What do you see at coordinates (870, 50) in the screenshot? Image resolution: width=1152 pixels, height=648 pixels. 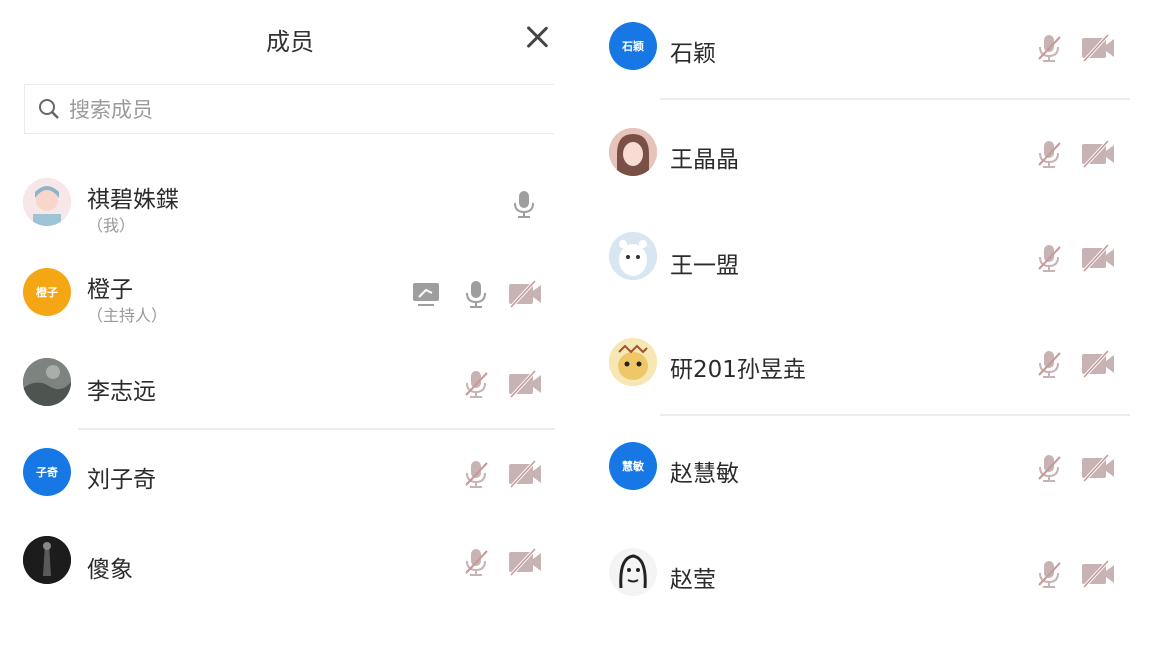 I see `member-row: 石颖 石颖` at bounding box center [870, 50].